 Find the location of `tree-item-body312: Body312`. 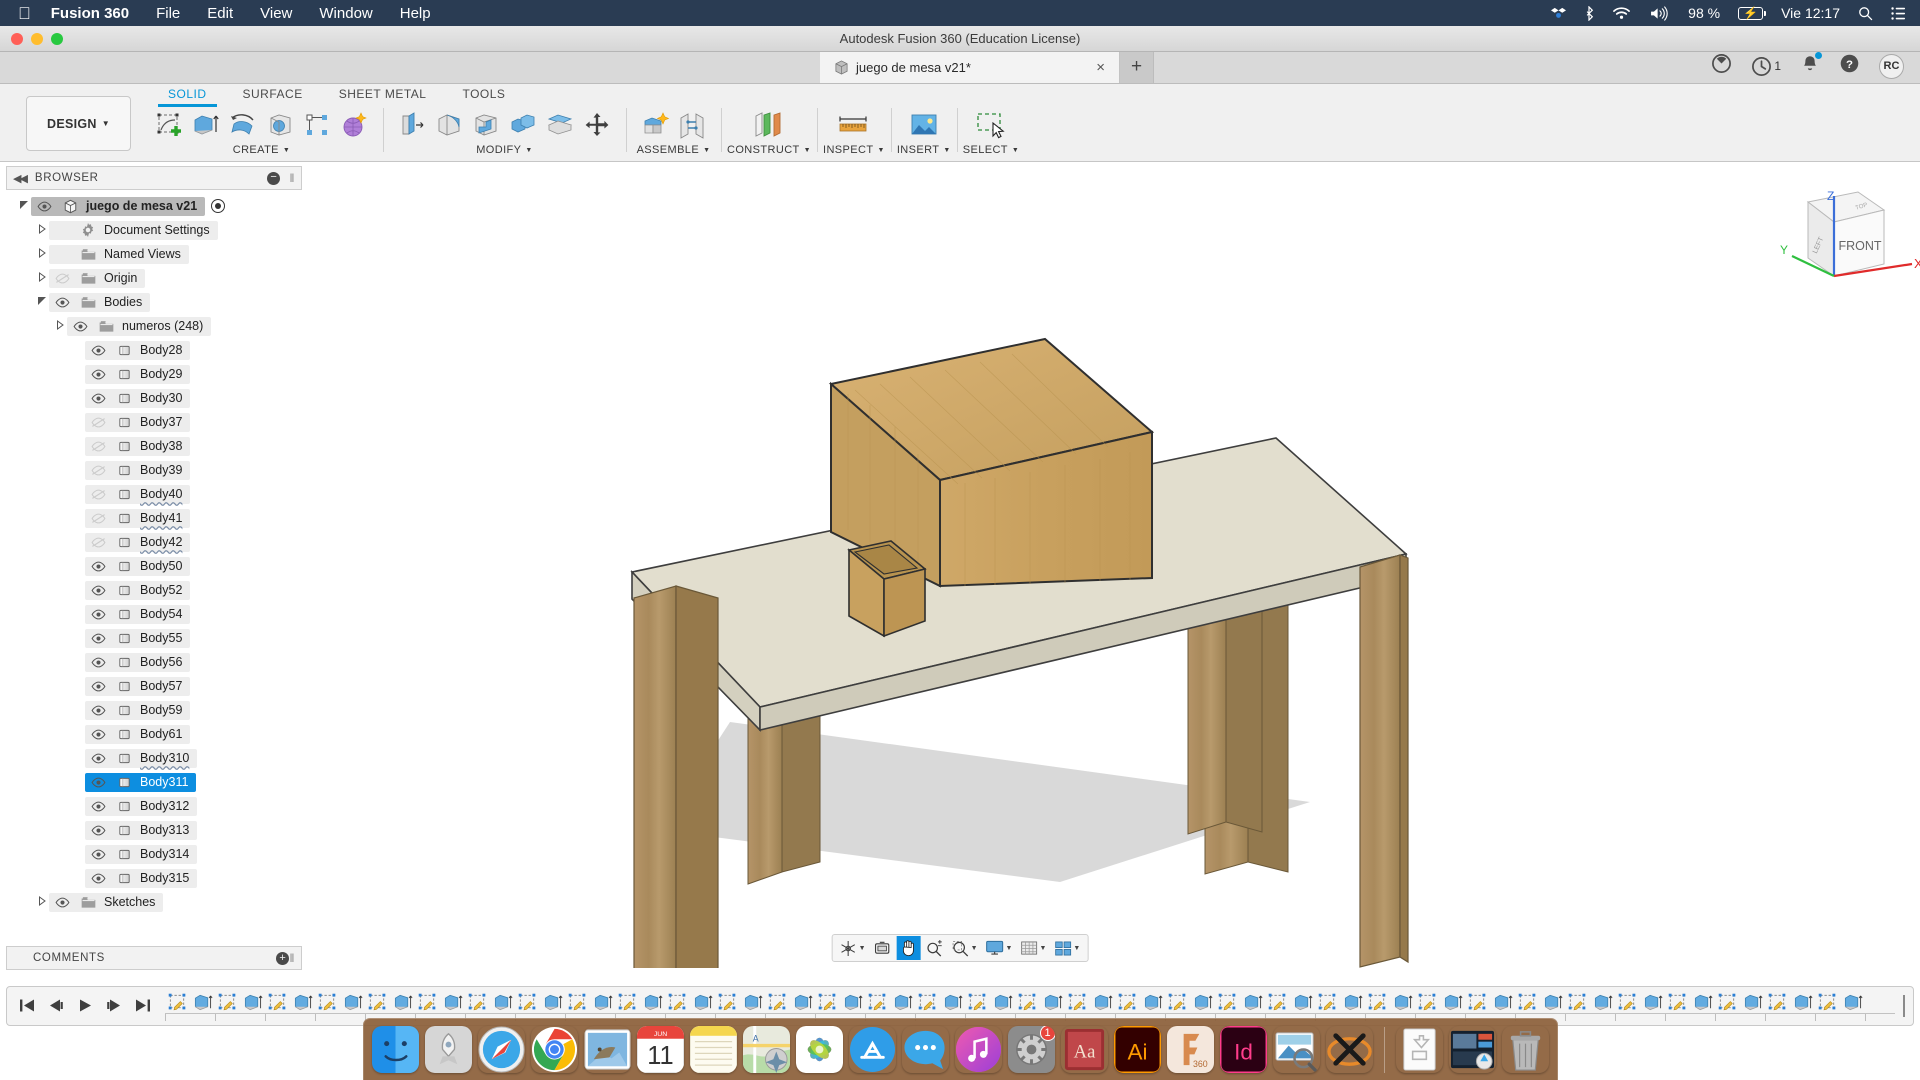

tree-item-body312: Body312 is located at coordinates (154, 806).